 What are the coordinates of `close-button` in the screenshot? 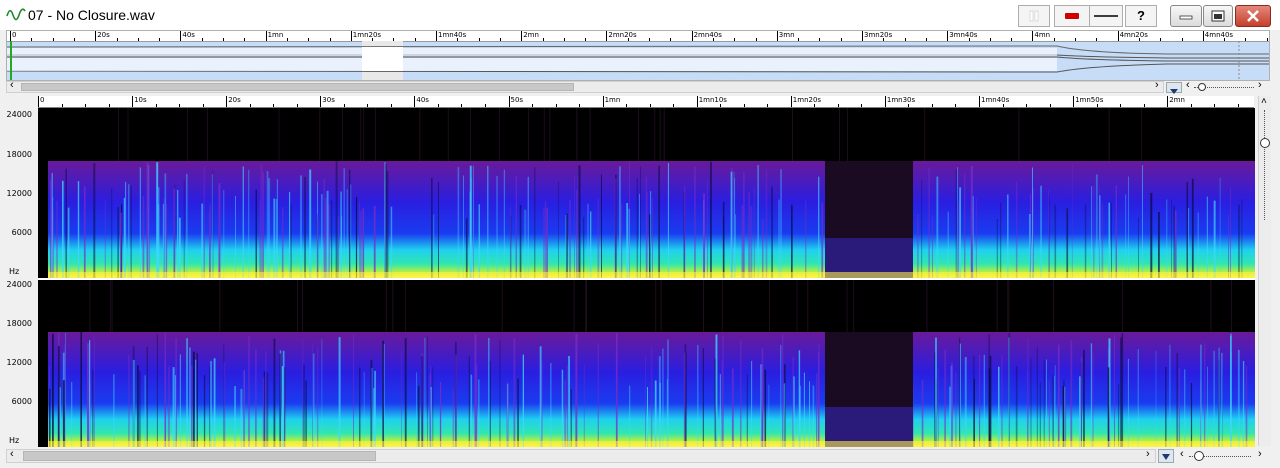 It's located at (1253, 16).